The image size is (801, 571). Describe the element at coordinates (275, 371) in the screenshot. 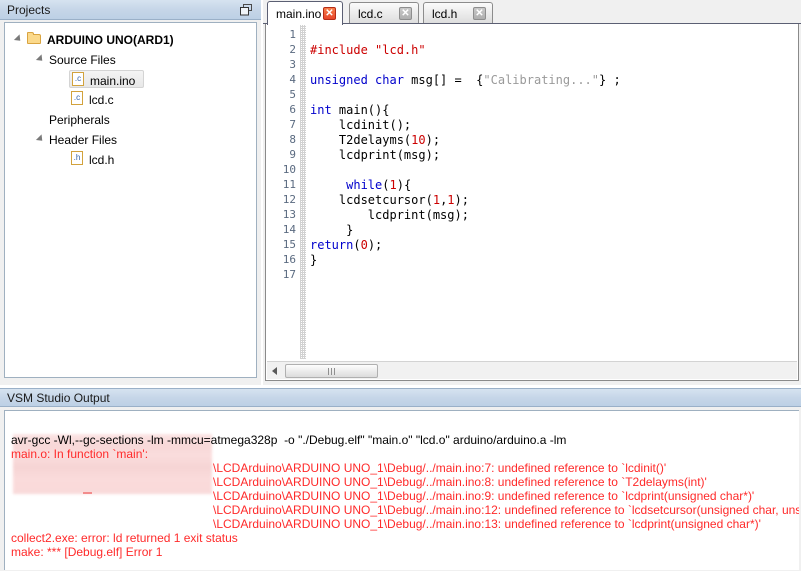

I see `arrow-left-icon` at that location.